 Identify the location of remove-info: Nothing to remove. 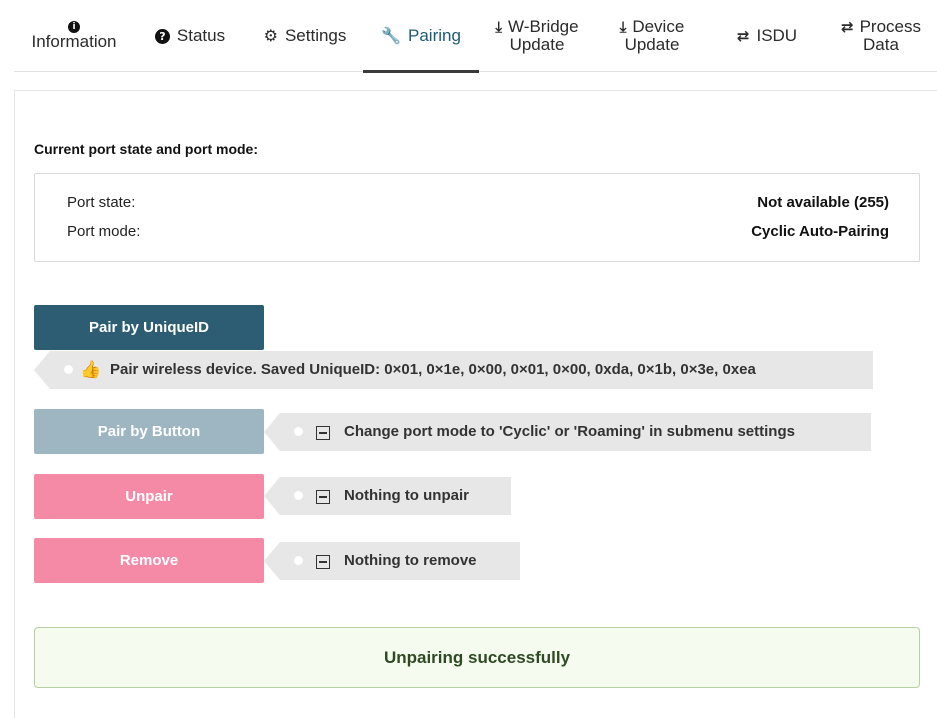
(400, 561).